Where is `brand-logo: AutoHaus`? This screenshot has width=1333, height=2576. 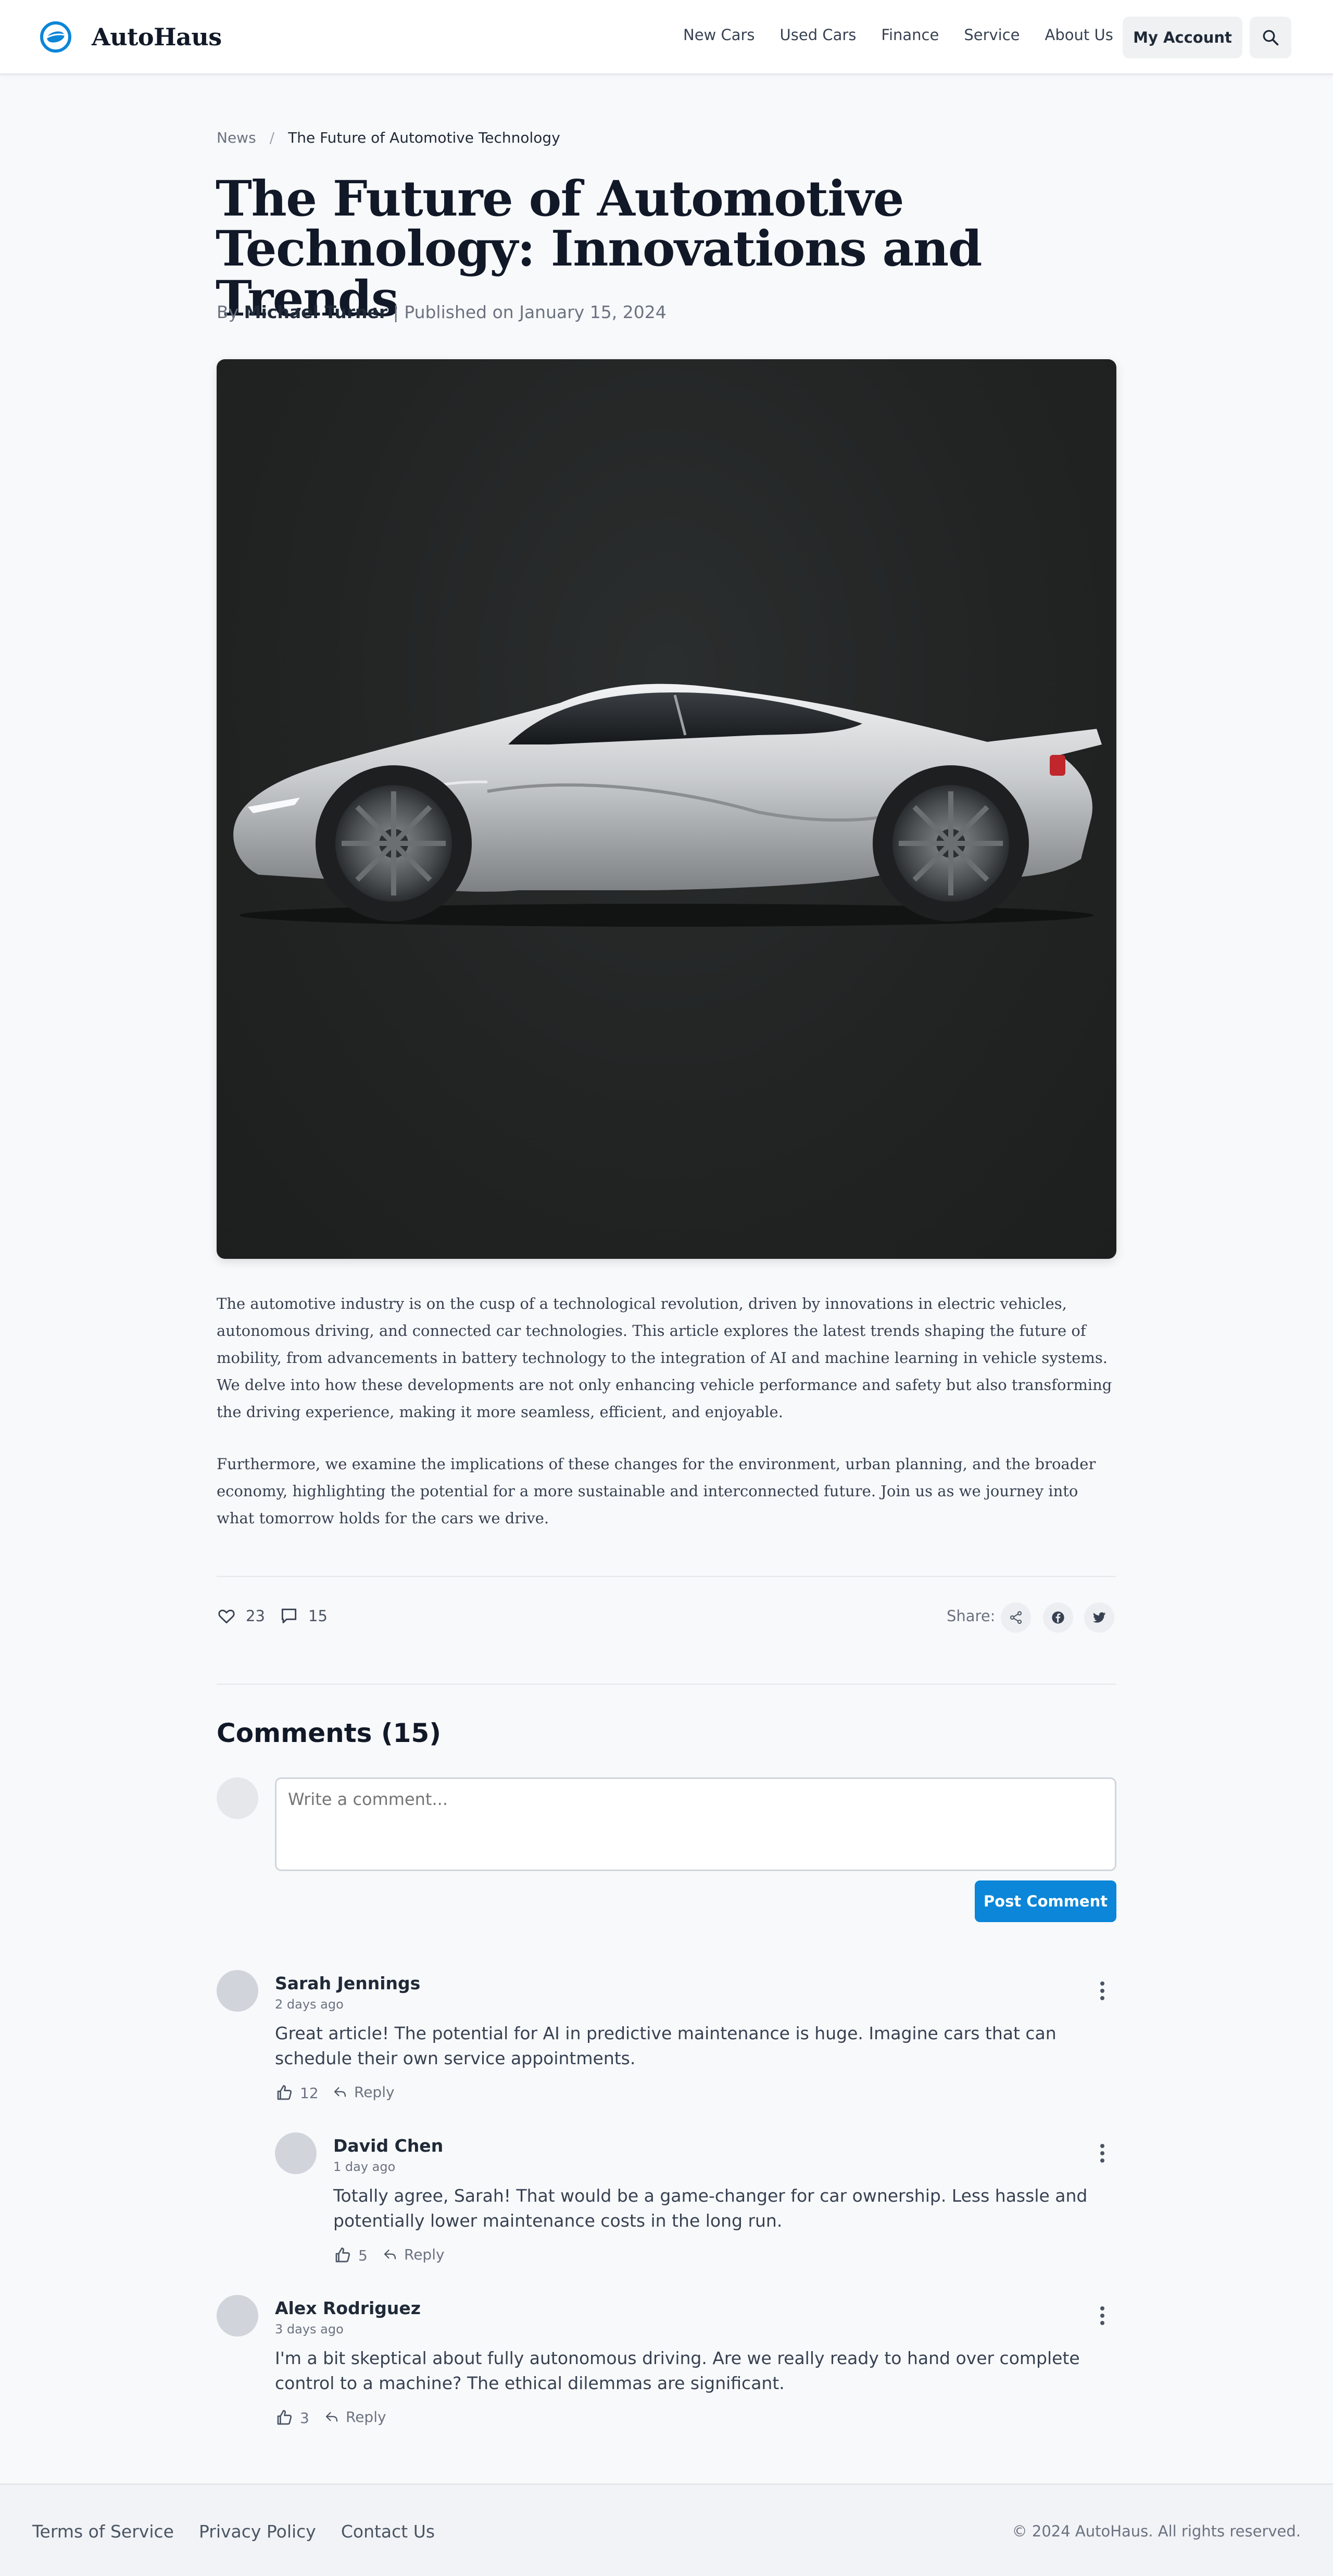 brand-logo: AutoHaus is located at coordinates (131, 37).